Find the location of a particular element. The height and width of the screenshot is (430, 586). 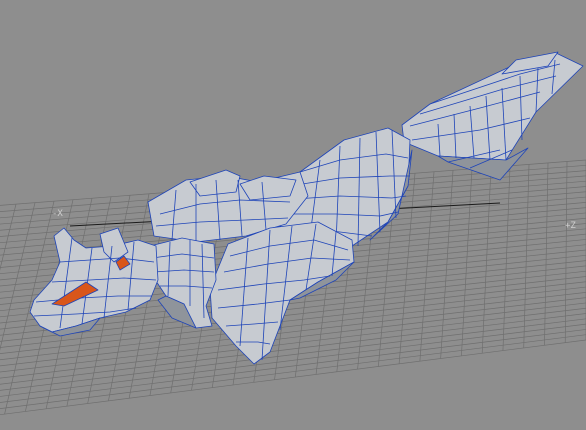

x-axis-label: -X is located at coordinates (57, 214).